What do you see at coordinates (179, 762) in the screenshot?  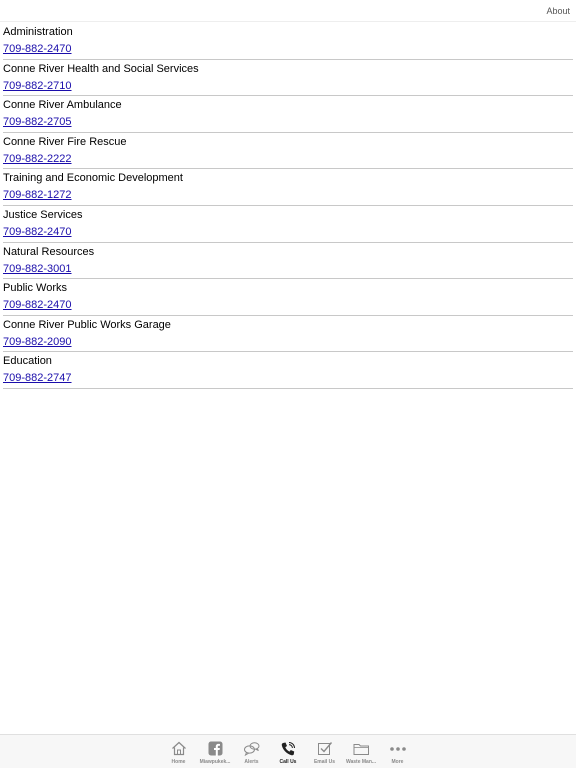 I see `tab-label: Home` at bounding box center [179, 762].